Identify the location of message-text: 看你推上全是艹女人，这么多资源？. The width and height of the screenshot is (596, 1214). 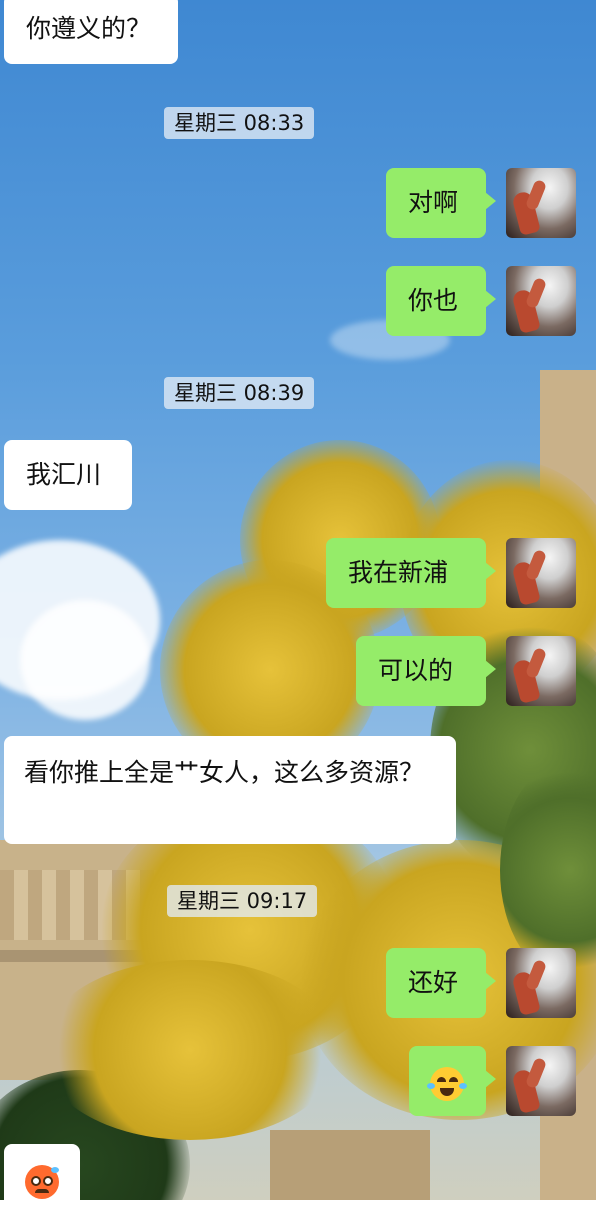
(224, 772).